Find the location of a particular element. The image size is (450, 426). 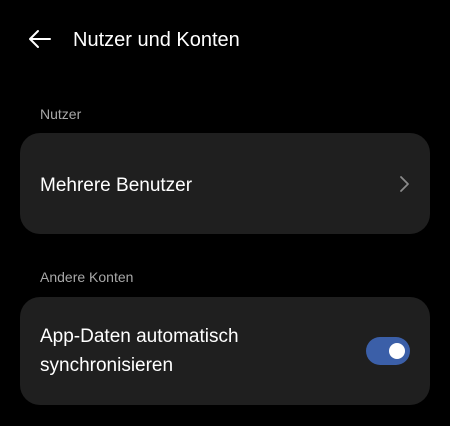

back-button is located at coordinates (40, 39).